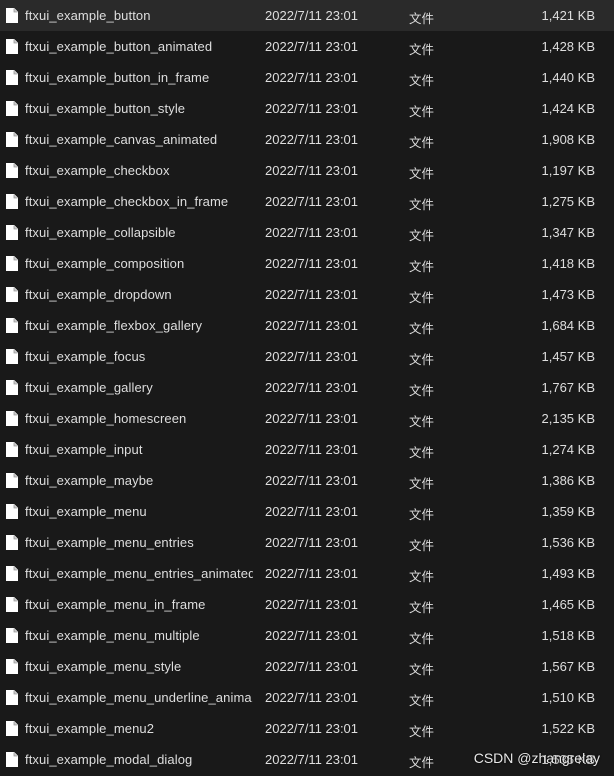  What do you see at coordinates (568, 480) in the screenshot?
I see `file-size: 1,386 KB` at bounding box center [568, 480].